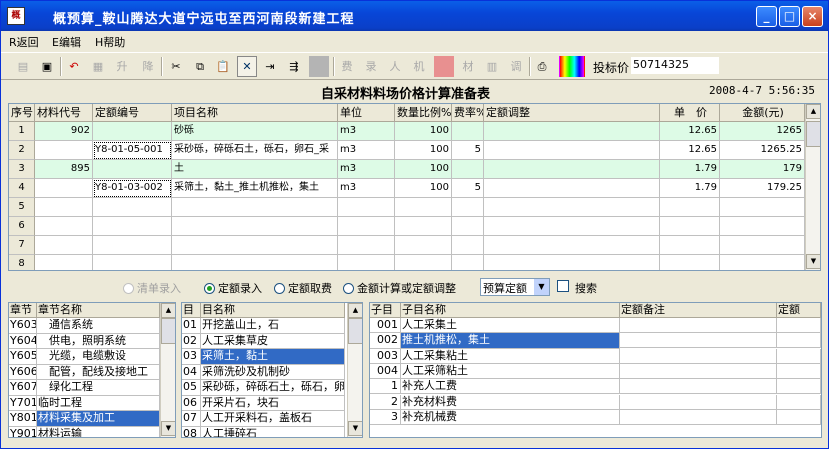 The height and width of the screenshot is (449, 829). What do you see at coordinates (98, 431) in the screenshot?
I see `list-item: 材料运输` at bounding box center [98, 431].